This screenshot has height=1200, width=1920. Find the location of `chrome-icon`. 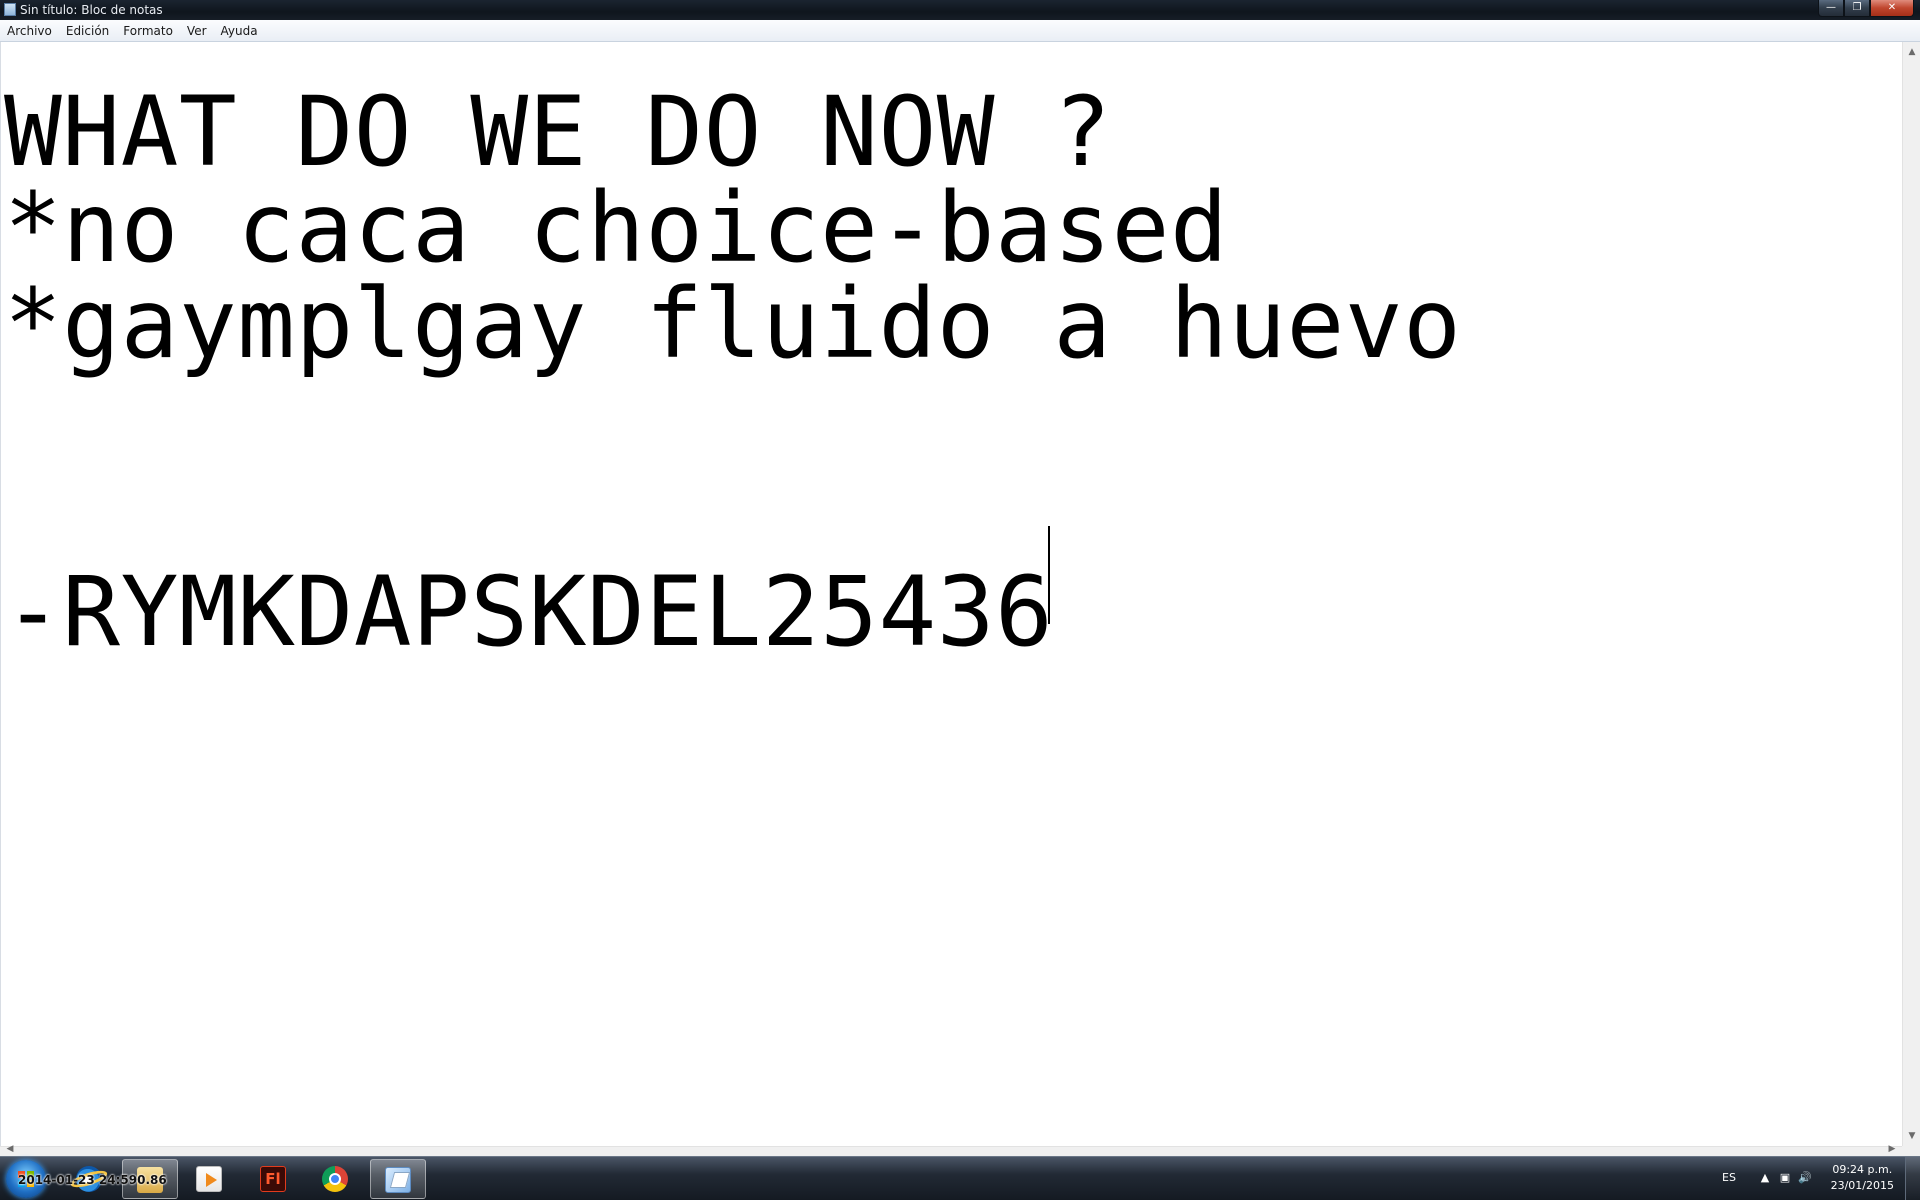

chrome-icon is located at coordinates (335, 1179).